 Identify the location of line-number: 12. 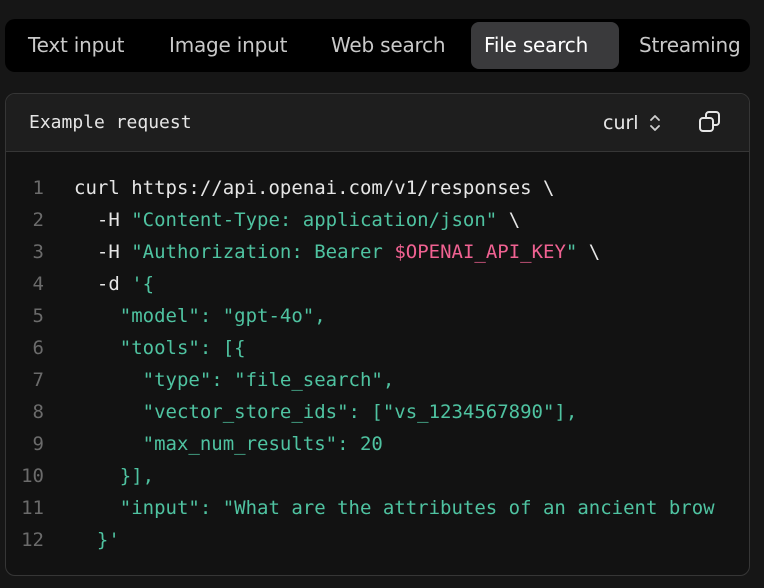
(32, 540).